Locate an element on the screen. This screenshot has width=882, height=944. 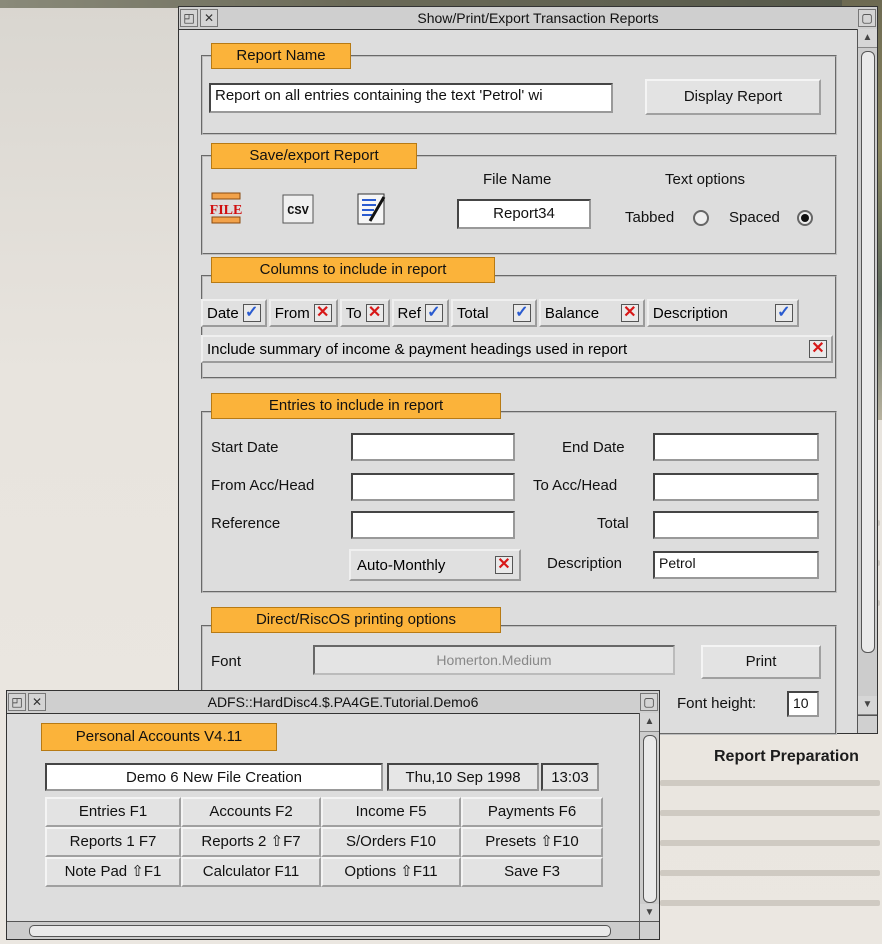
main-window-resize-icon is located at coordinates (649, 930).